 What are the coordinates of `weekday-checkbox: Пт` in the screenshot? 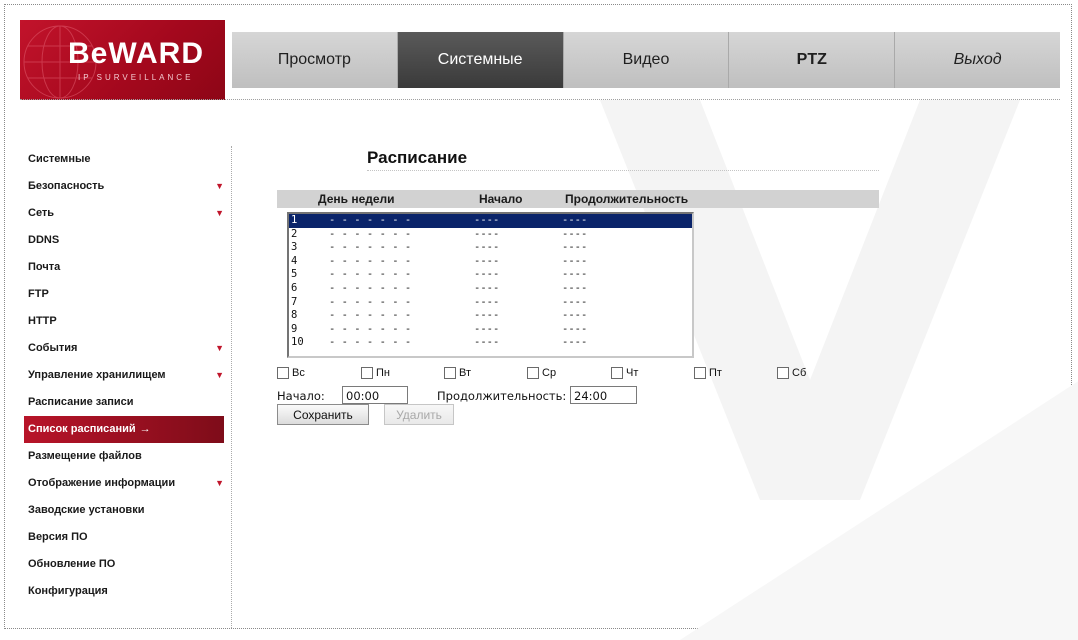 It's located at (708, 373).